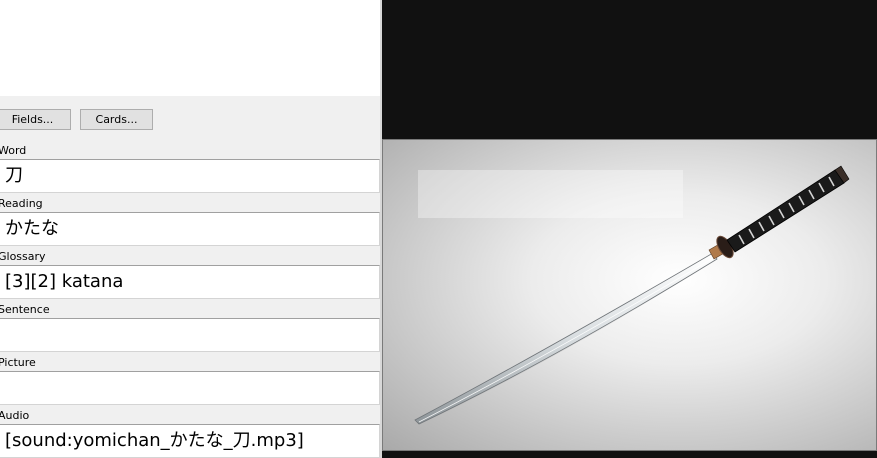 The image size is (877, 458). I want to click on field-label-word: Word, so click(13, 150).